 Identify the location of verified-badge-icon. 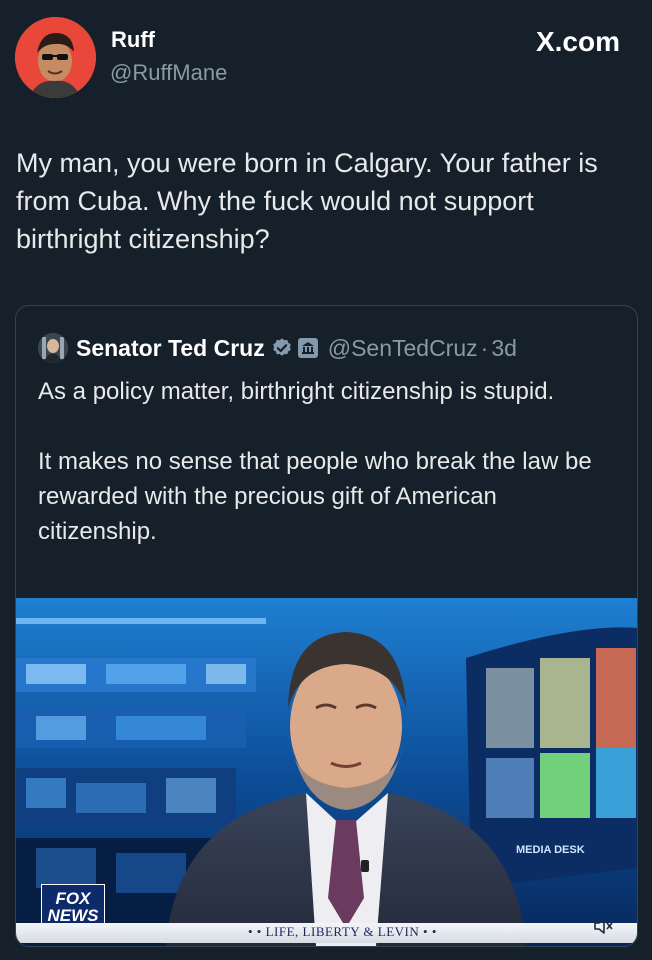
(281, 347).